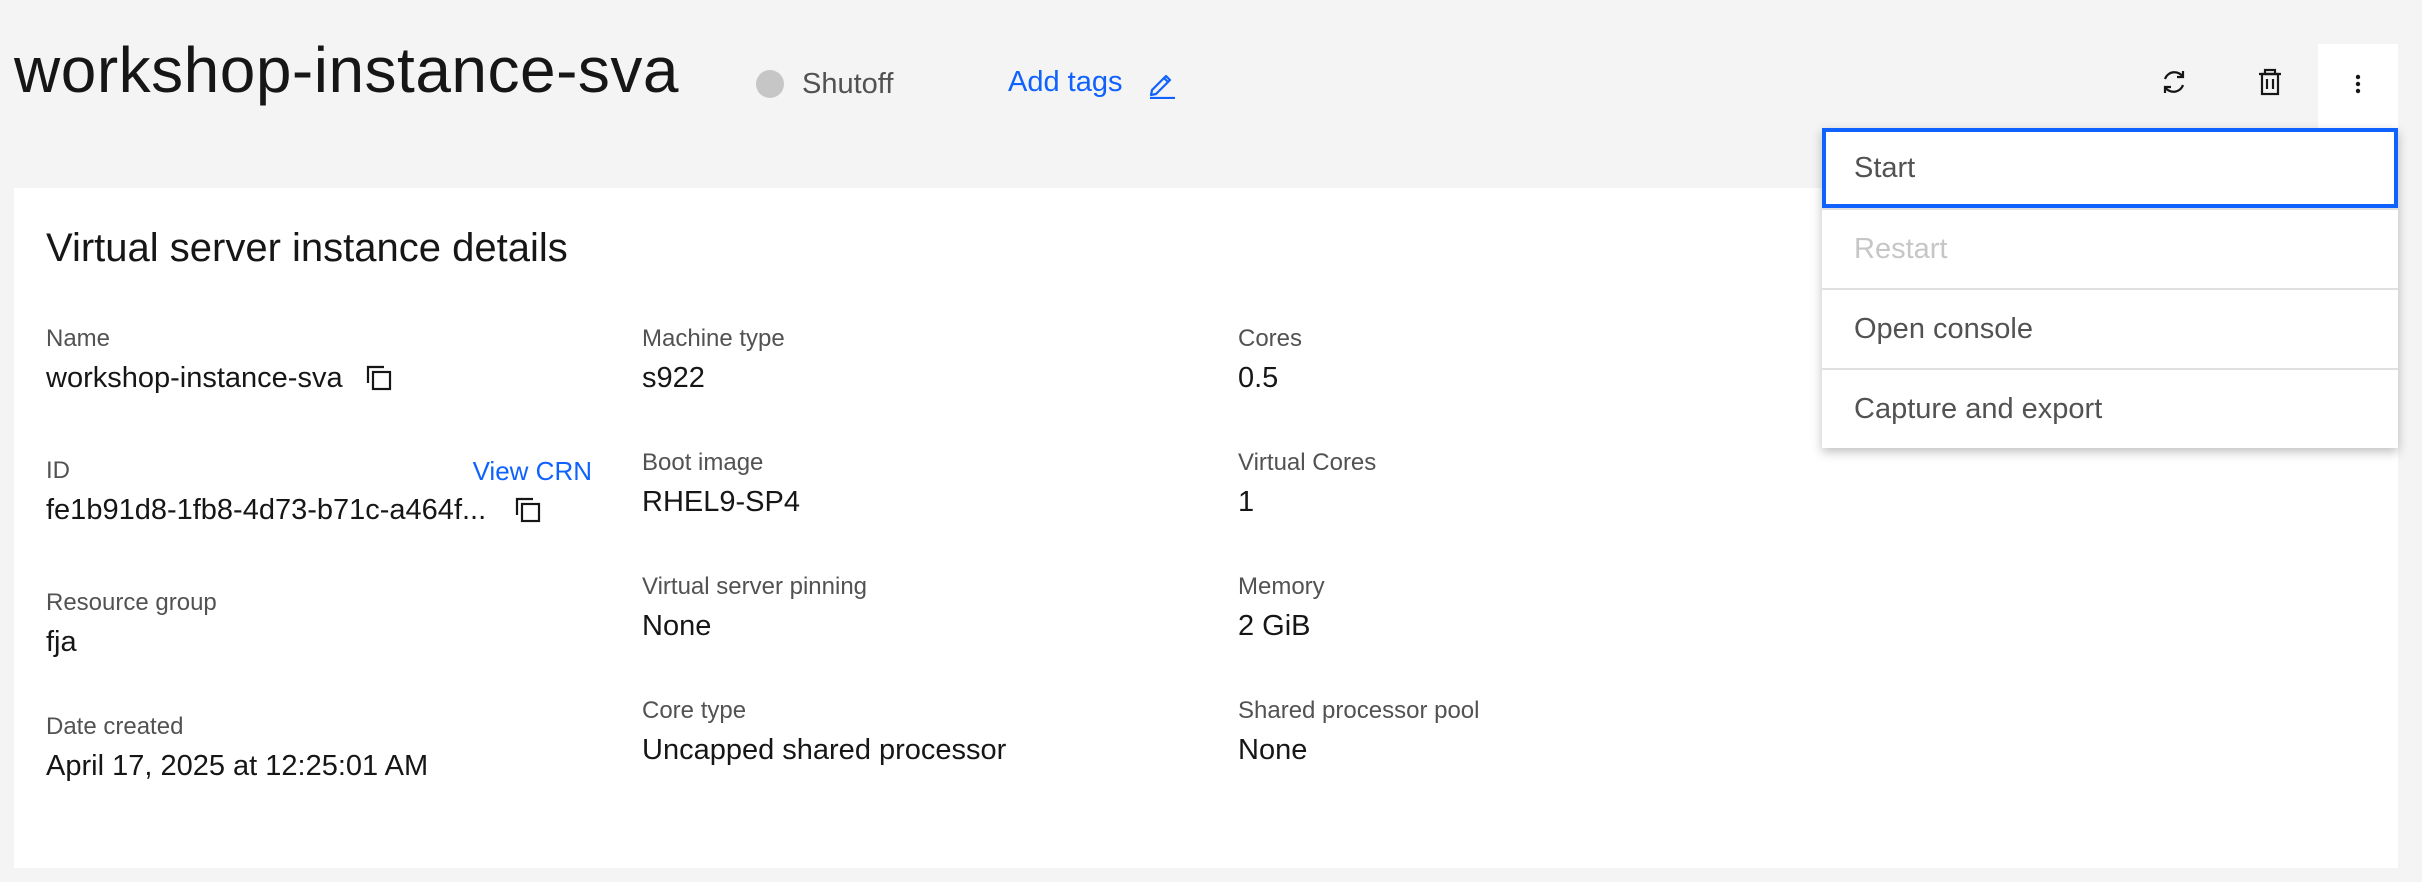 The width and height of the screenshot is (2422, 882). What do you see at coordinates (1274, 626) in the screenshot?
I see `field-value: 2 GiB` at bounding box center [1274, 626].